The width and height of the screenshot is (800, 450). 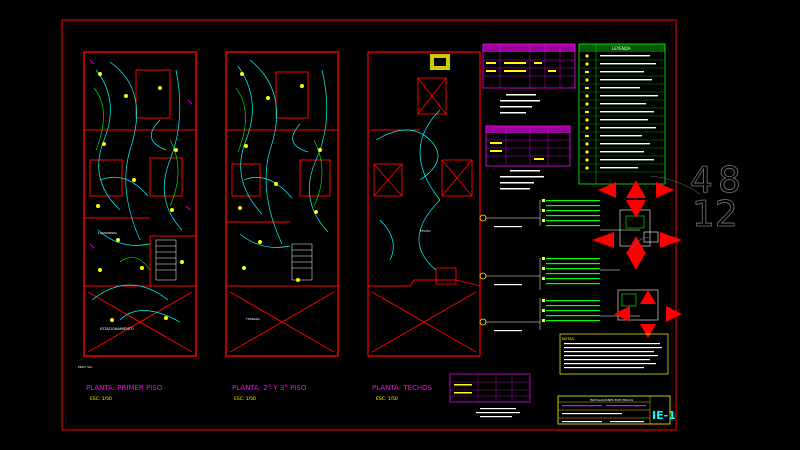 What do you see at coordinates (611, 400) in the screenshot?
I see `title-block-header: INSTALACIONES ELECTRICAS` at bounding box center [611, 400].